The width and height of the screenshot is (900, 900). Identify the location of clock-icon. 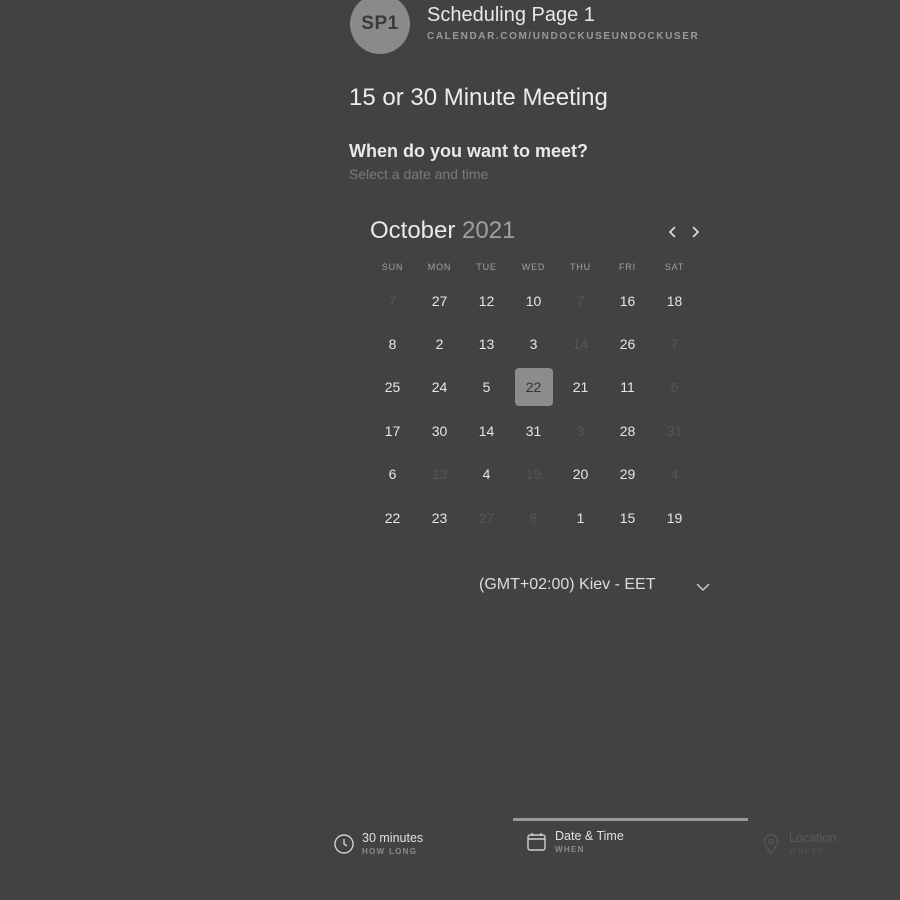
(344, 844).